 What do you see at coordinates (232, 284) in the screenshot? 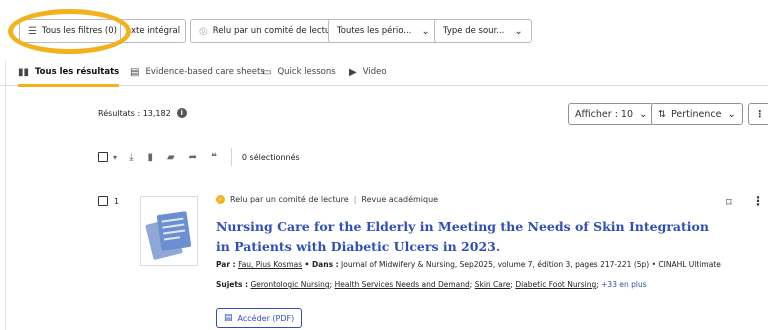
I see `subjects-prefix: Sujets :` at bounding box center [232, 284].